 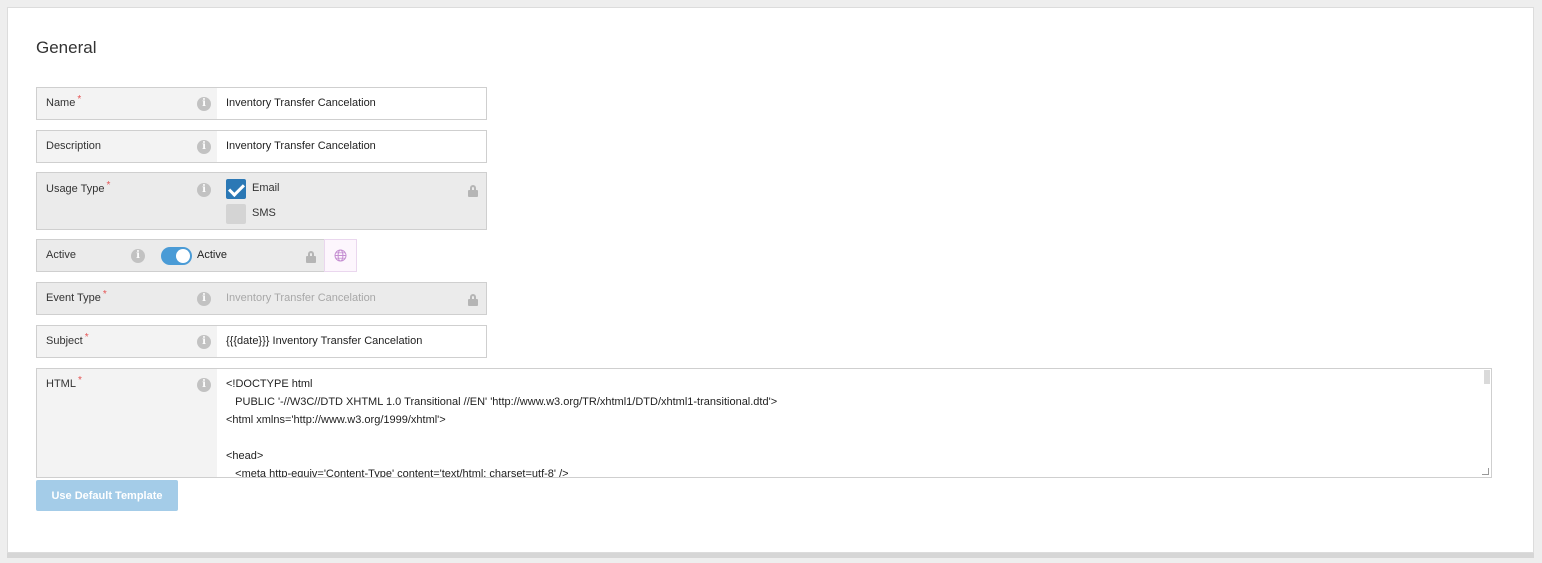 I want to click on description-input: Inventory Transfer Cancelation, so click(x=351, y=146).